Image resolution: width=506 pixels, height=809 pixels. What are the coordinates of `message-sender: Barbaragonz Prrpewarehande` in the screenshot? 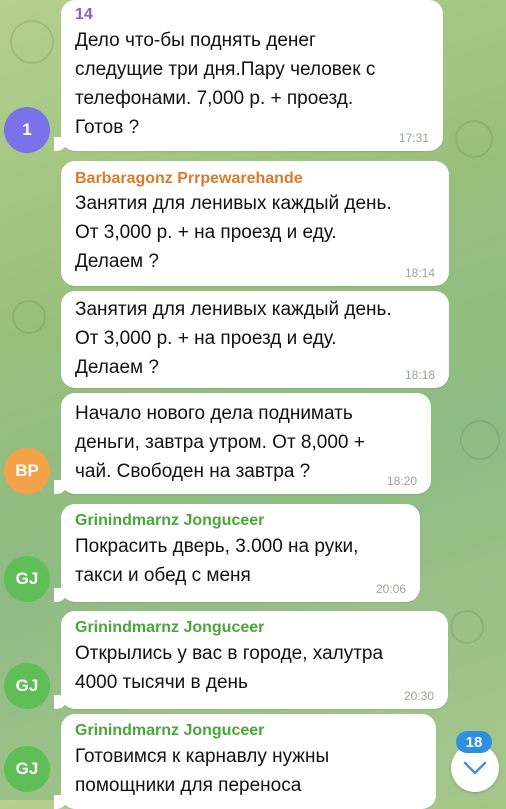 It's located at (255, 179).